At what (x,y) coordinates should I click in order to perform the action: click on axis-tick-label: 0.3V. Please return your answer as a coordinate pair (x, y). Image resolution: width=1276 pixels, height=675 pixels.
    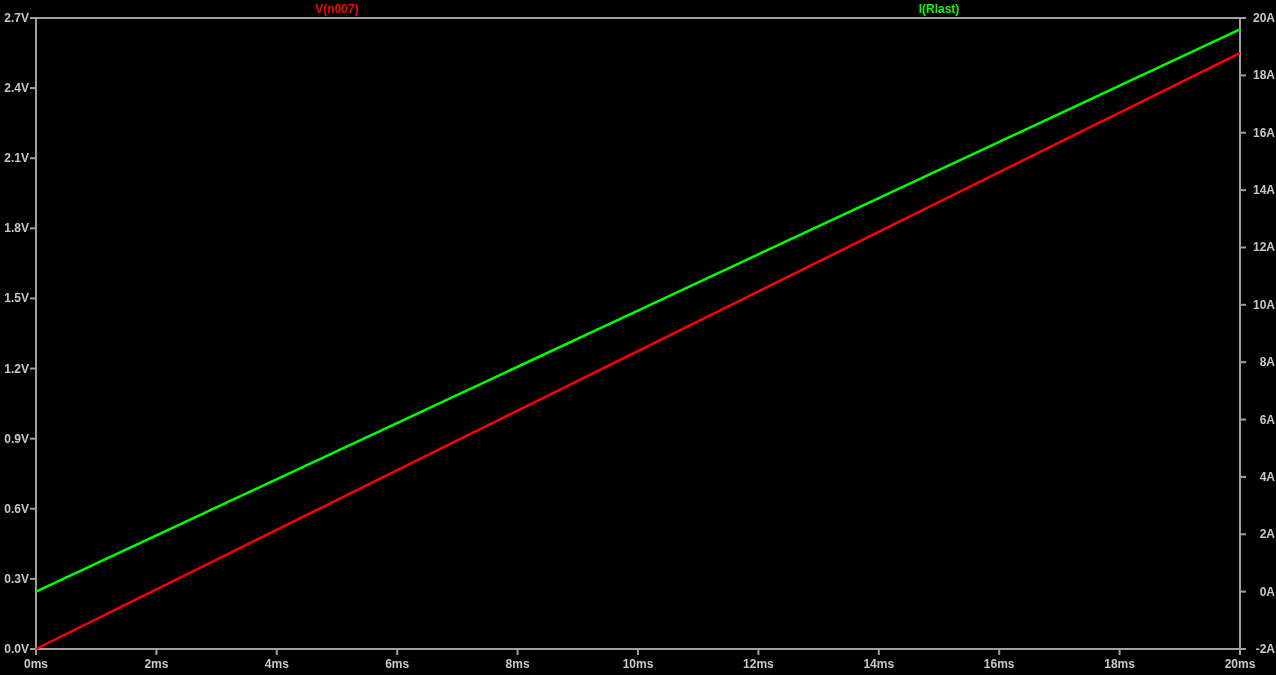
    Looking at the image, I should click on (16, 578).